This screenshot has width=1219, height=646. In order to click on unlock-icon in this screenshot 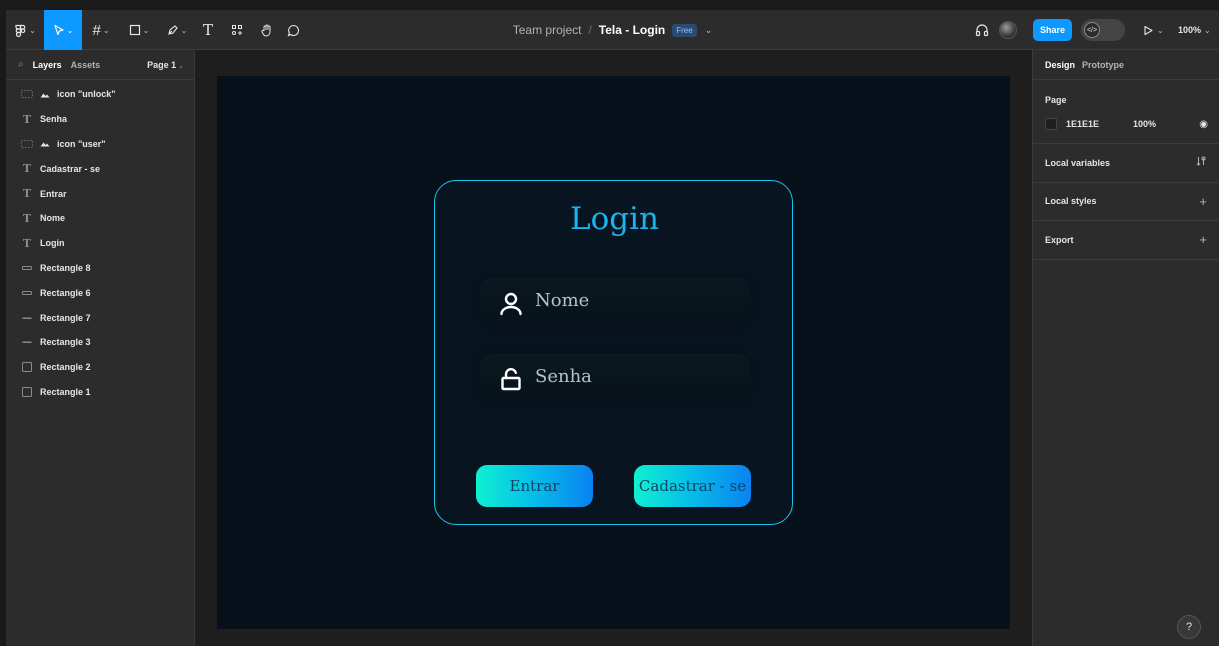, I will do `click(511, 379)`.